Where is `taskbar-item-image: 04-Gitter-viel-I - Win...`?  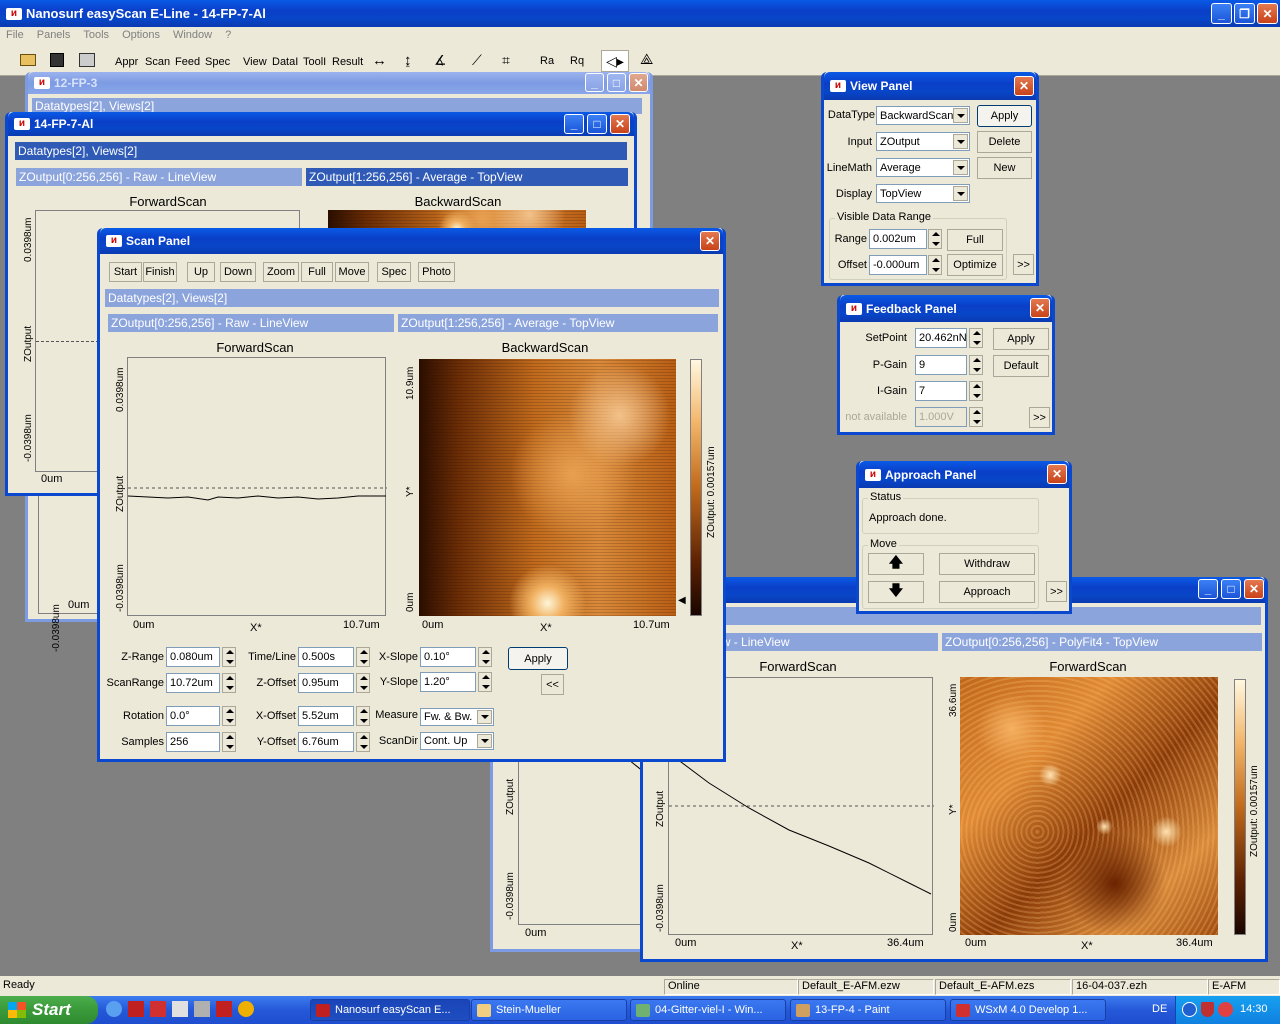 taskbar-item-image: 04-Gitter-viel-I - Win... is located at coordinates (708, 1010).